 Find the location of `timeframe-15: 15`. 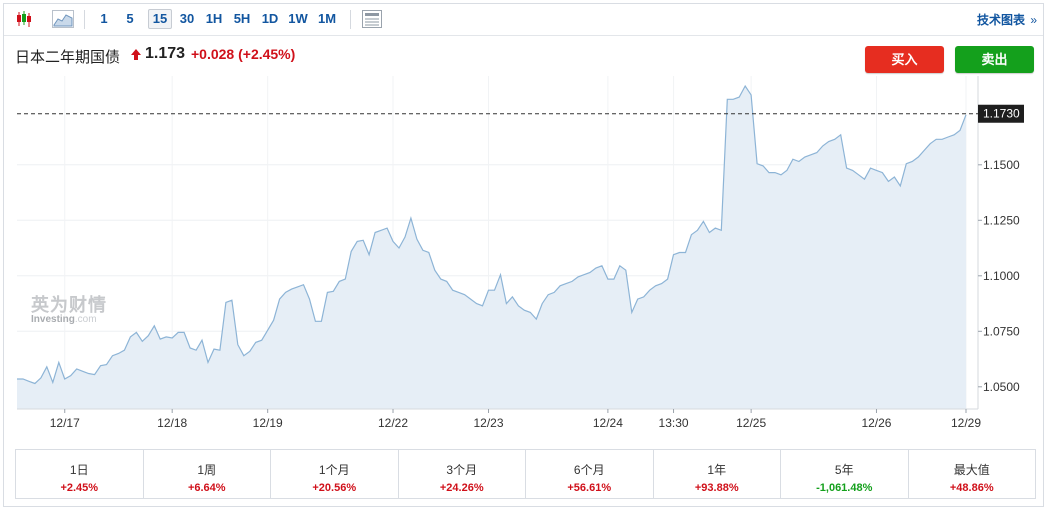

timeframe-15: 15 is located at coordinates (160, 19).